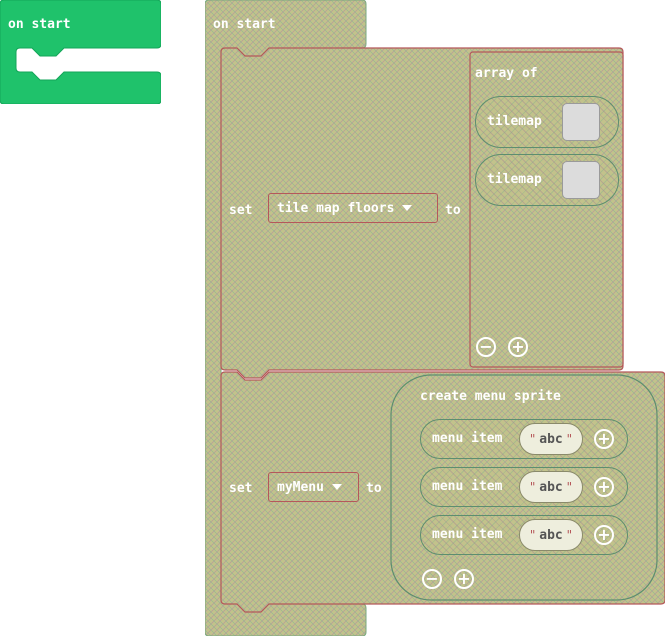 This screenshot has width=665, height=636. I want to click on menu-item-3: menu item " abc " +, so click(524, 535).